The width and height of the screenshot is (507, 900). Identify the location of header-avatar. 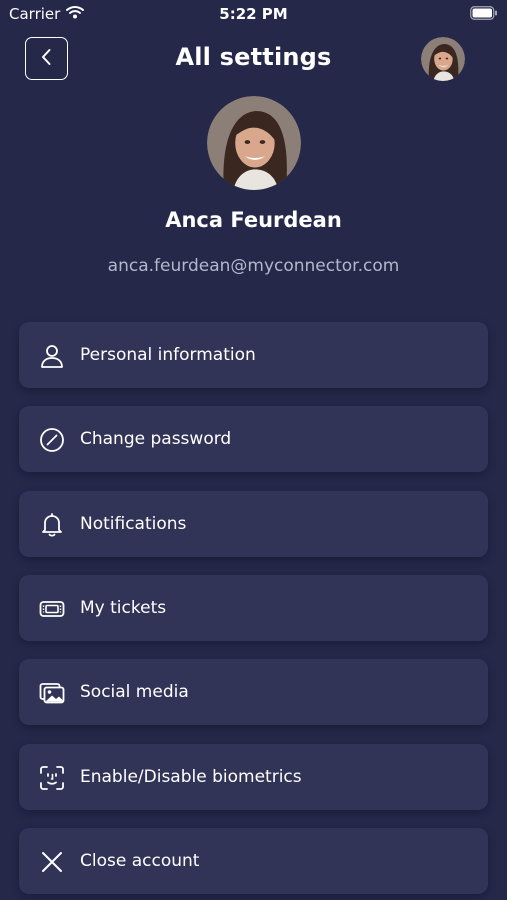
(443, 59).